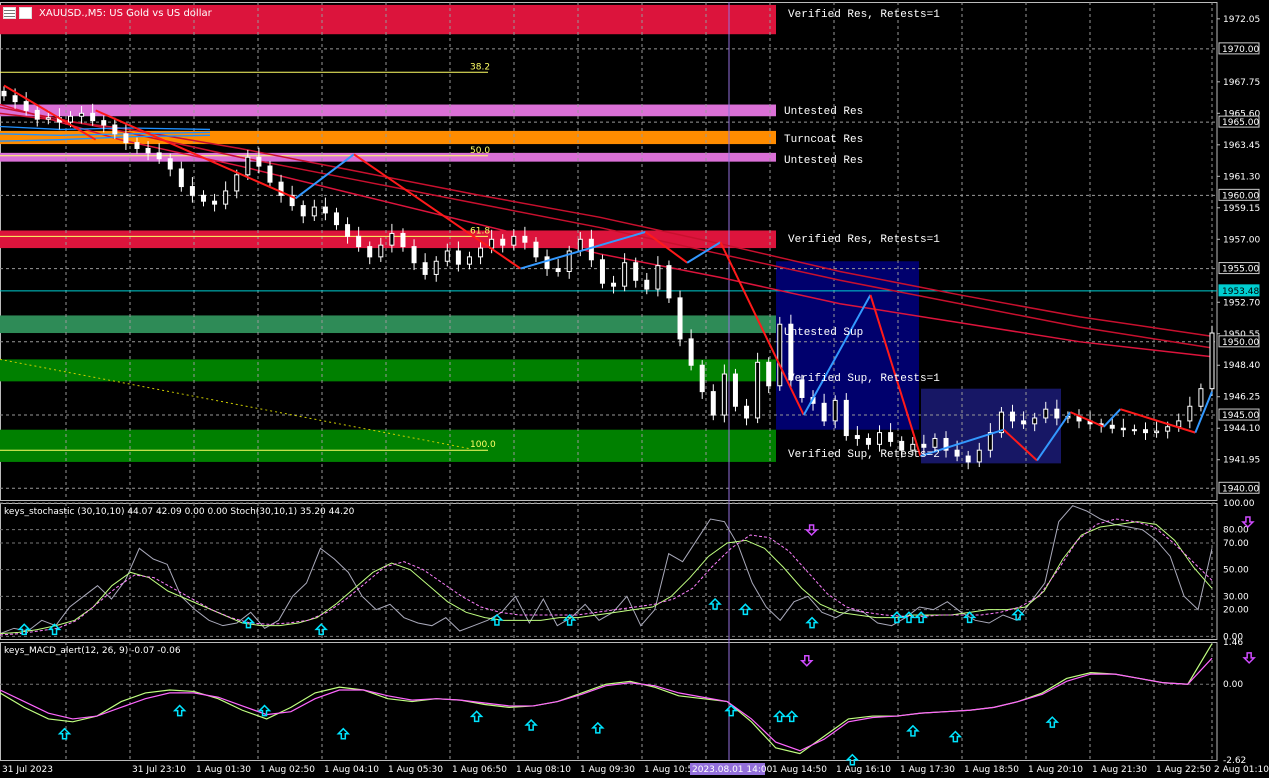  I want to click on stoch-tick-label-0: 100.00, so click(1239, 504).